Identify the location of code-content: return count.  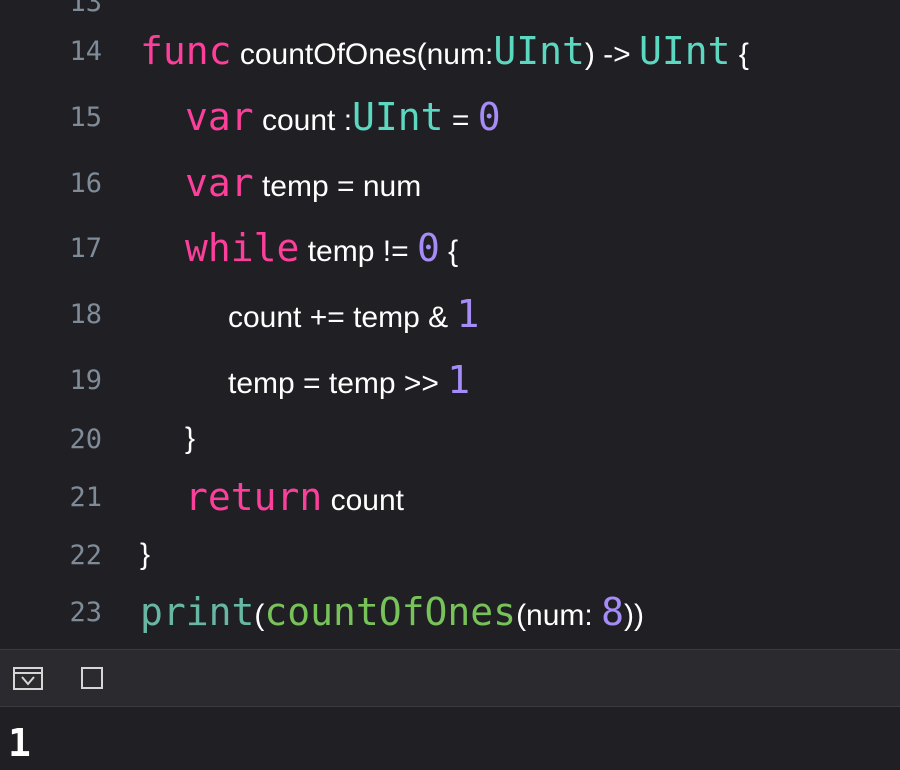
(294, 497).